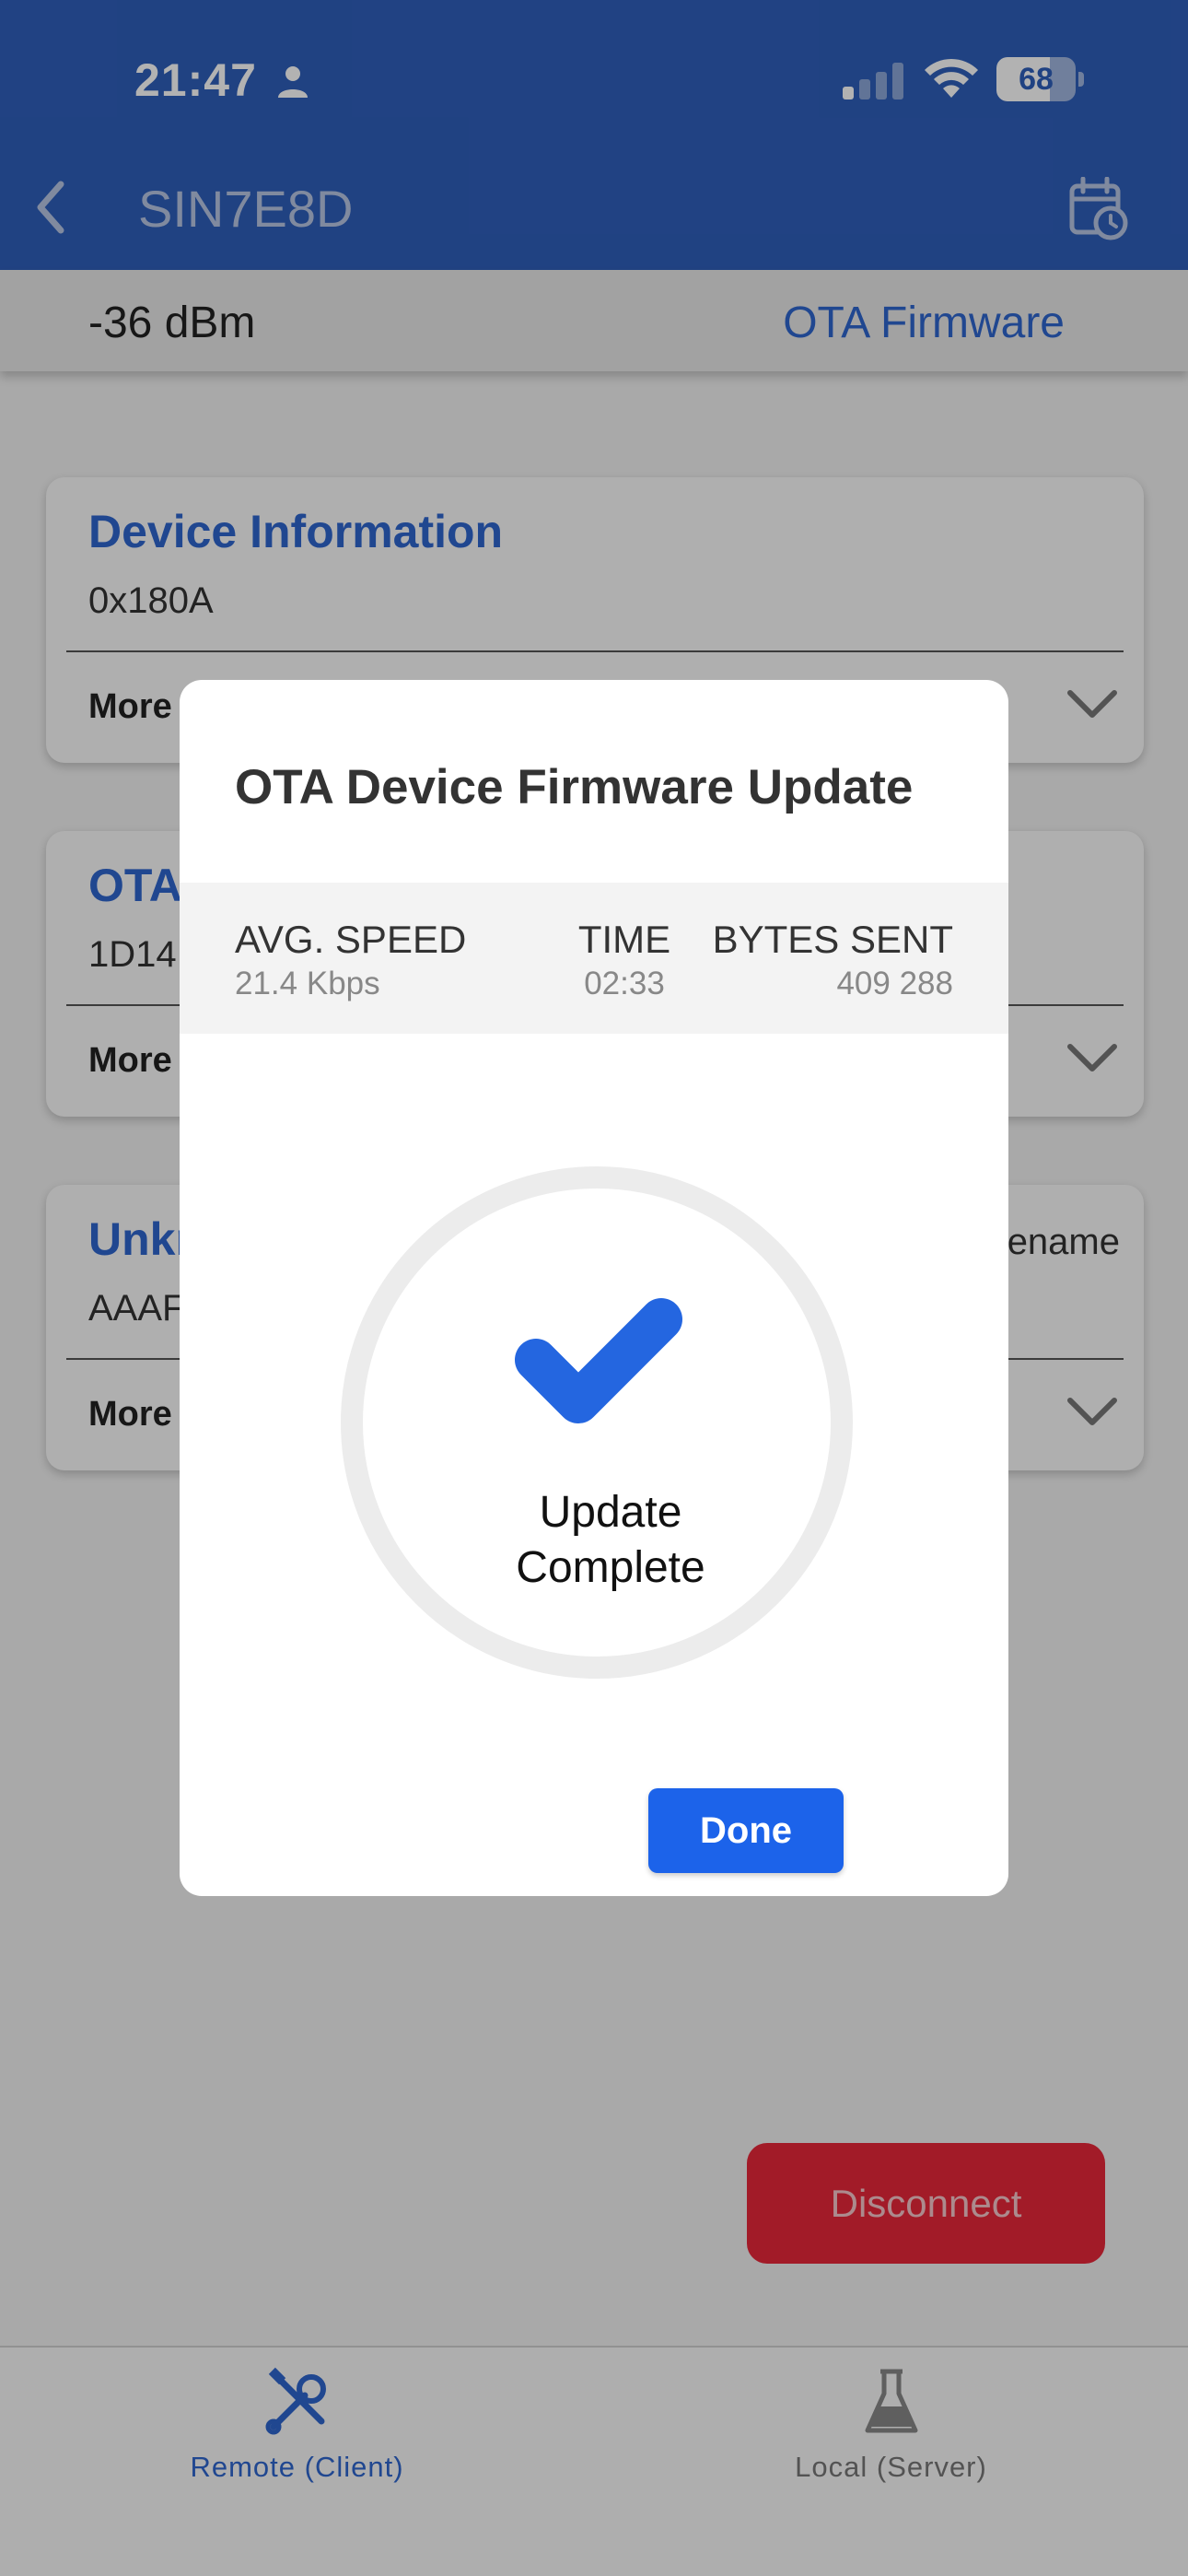  What do you see at coordinates (832, 939) in the screenshot?
I see `bytes-sent-label: BYTES SENT` at bounding box center [832, 939].